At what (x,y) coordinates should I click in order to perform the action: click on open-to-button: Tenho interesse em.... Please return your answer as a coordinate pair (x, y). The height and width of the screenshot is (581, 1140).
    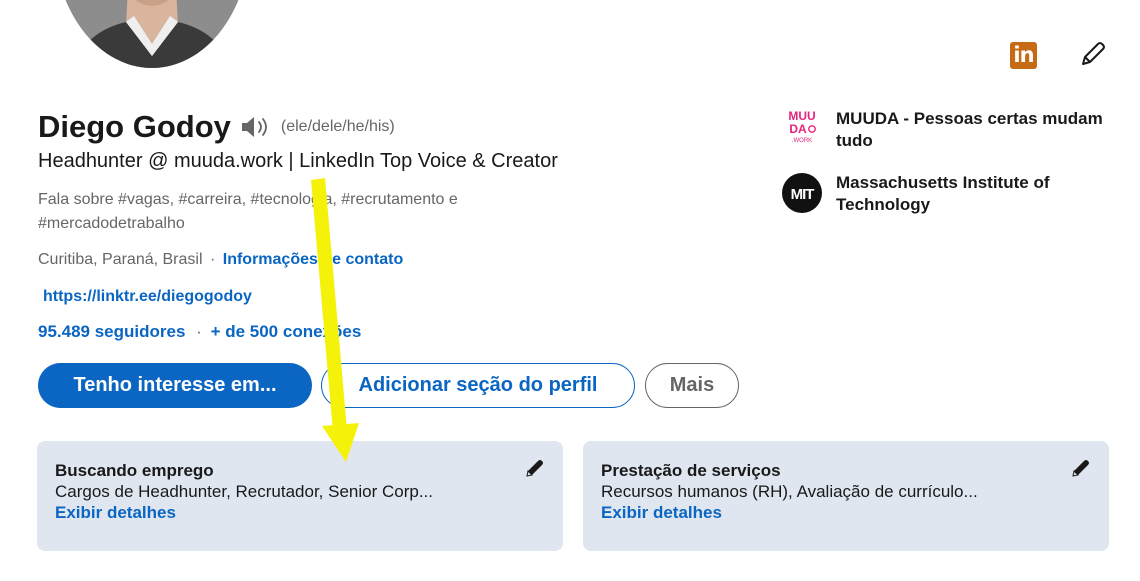
    Looking at the image, I should click on (175, 385).